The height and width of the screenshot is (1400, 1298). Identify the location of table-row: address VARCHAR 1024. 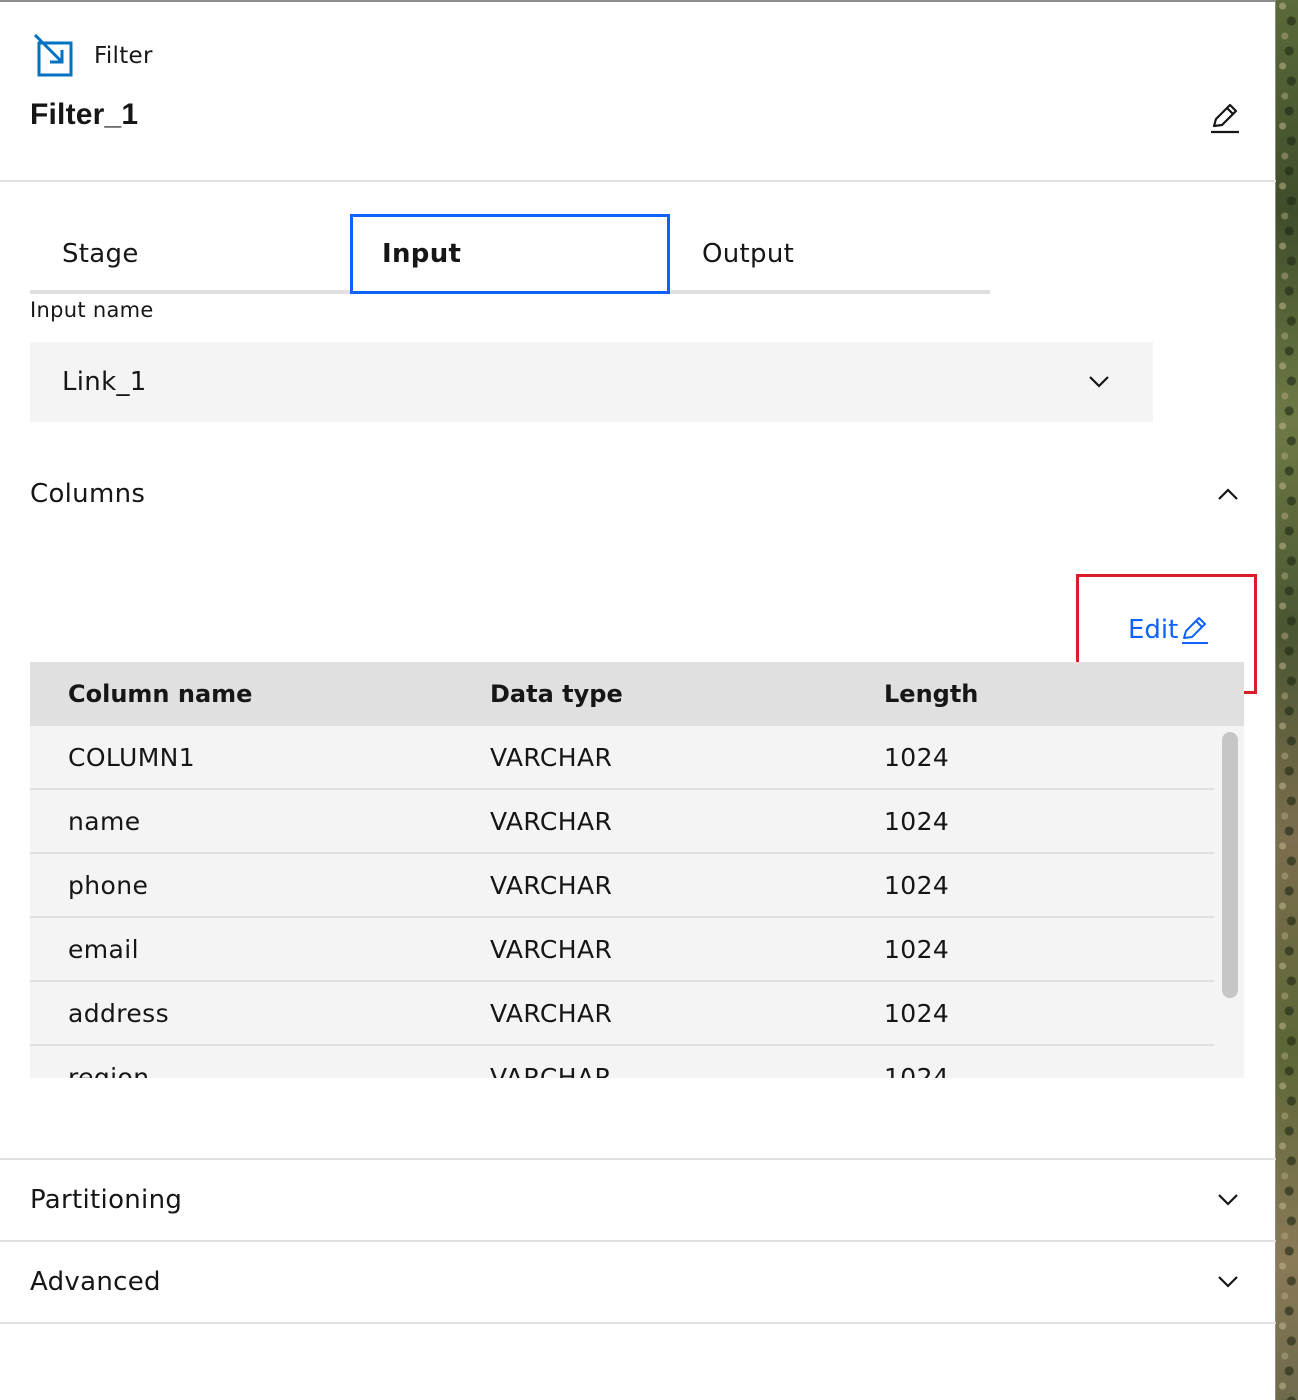
(622, 1014).